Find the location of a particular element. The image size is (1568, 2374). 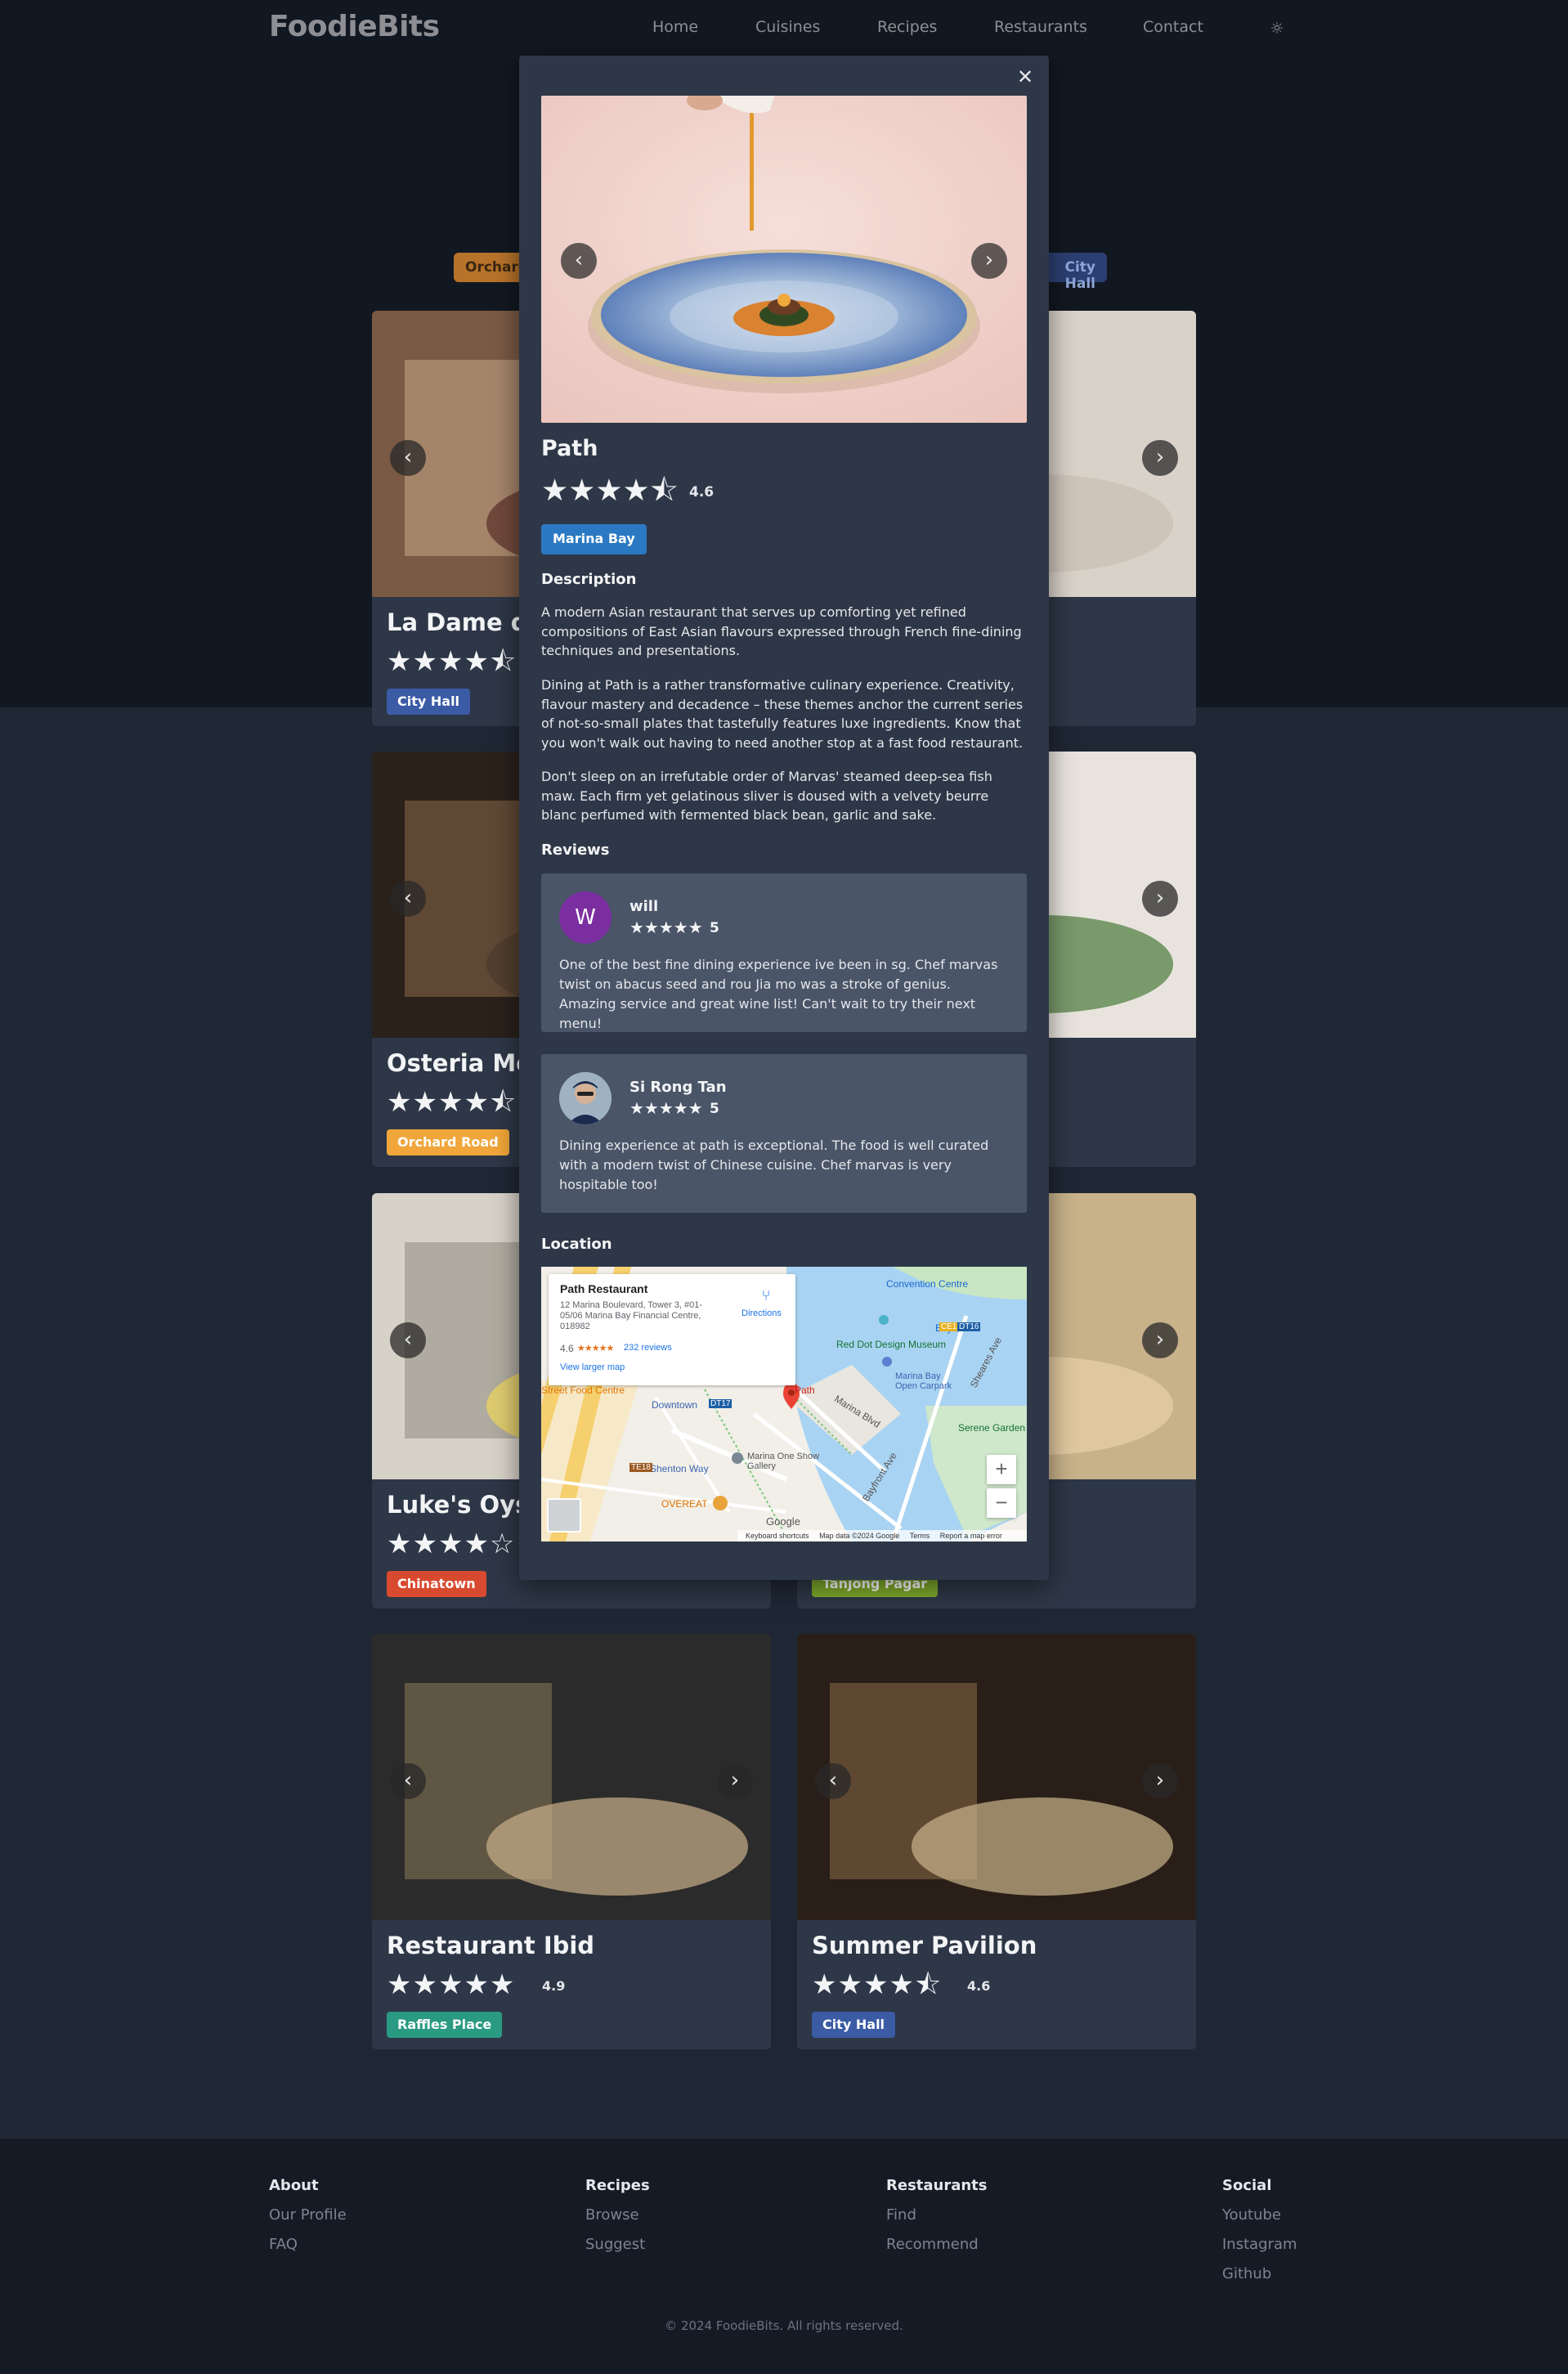

site-logo: FoodieBits is located at coordinates (355, 26).